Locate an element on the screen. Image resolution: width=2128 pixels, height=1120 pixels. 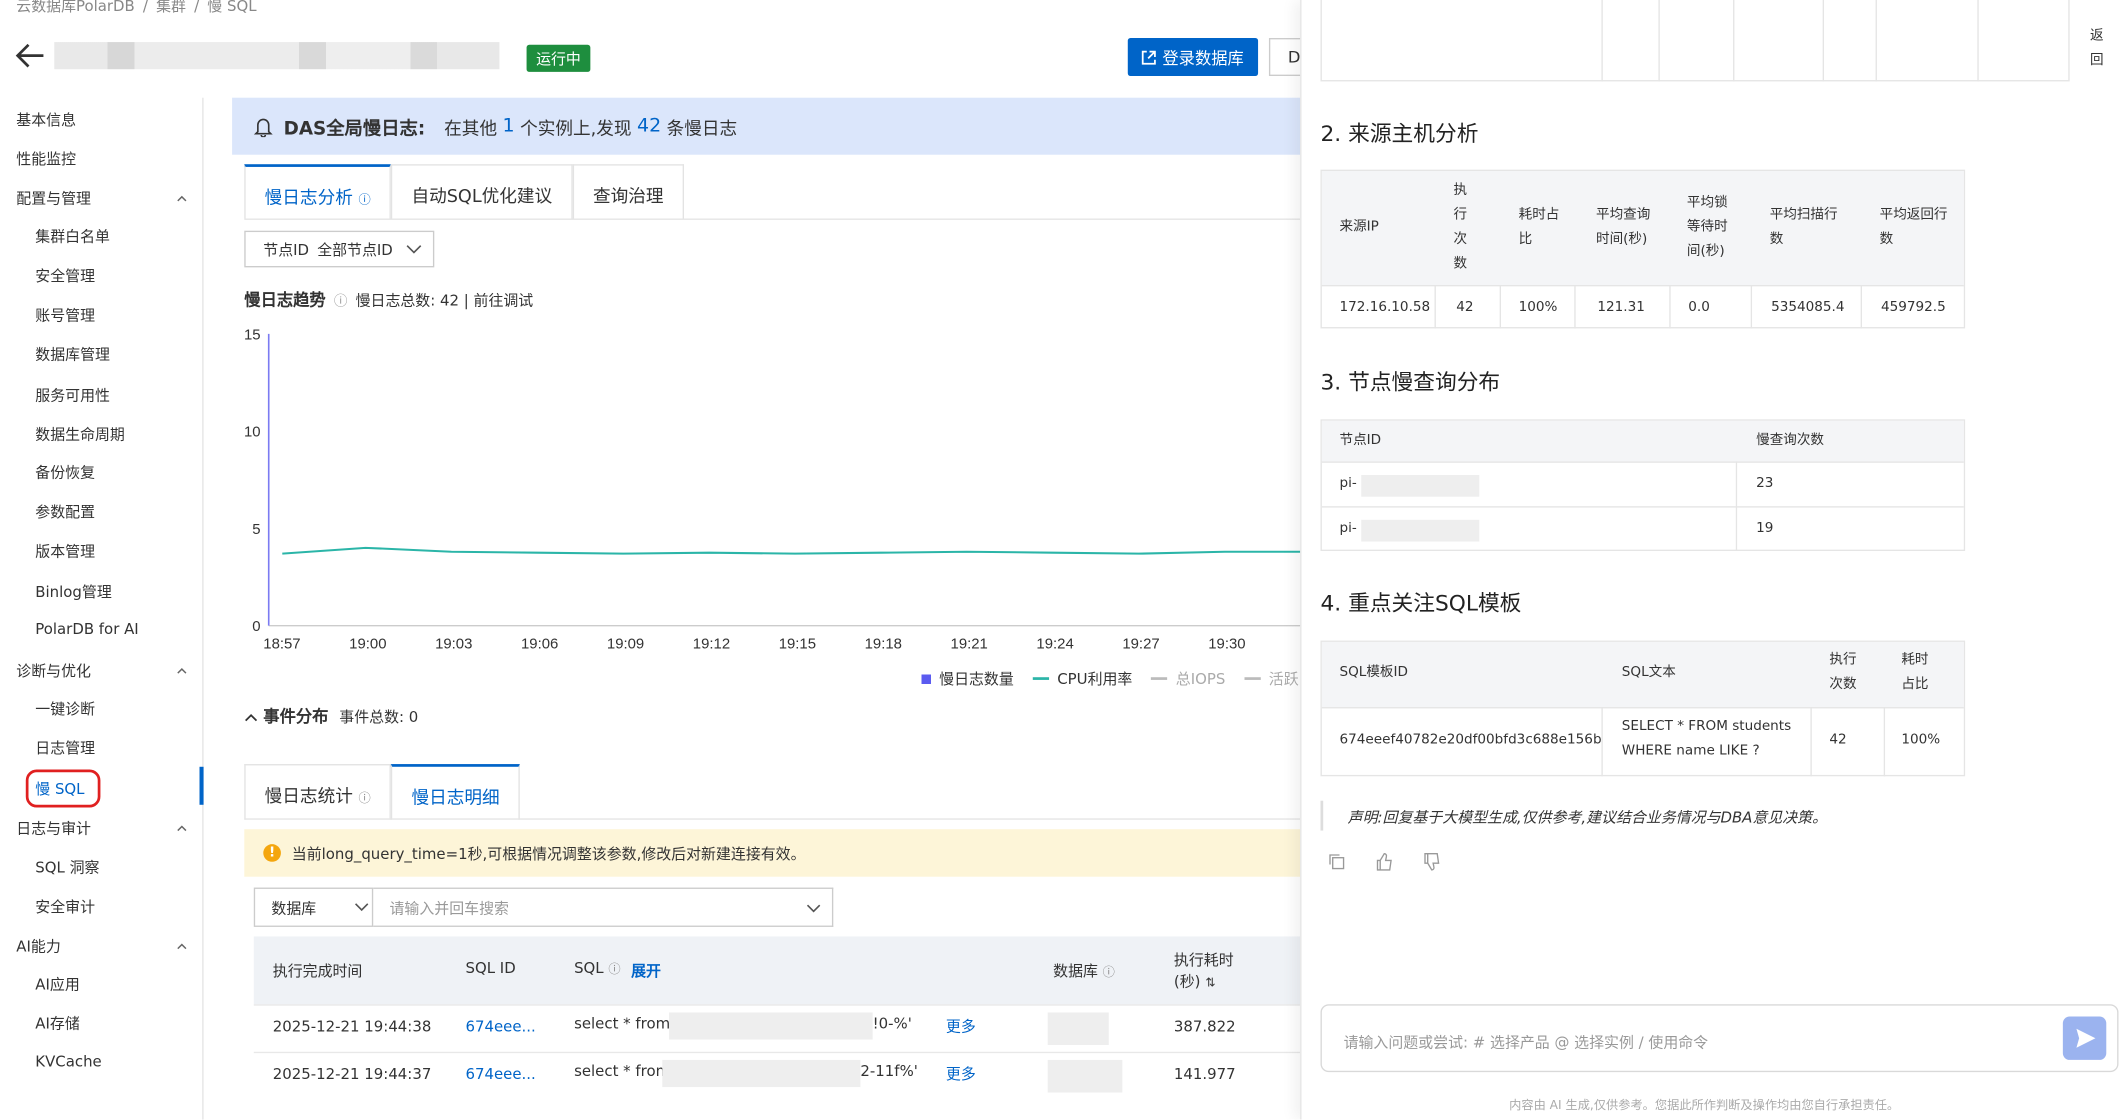
sidebar-item: 参数配置 is located at coordinates (65, 512).